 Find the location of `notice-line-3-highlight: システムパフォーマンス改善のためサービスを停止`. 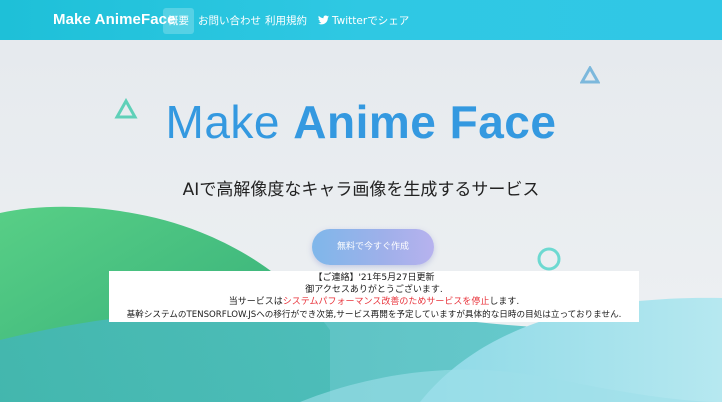

notice-line-3-highlight: システムパフォーマンス改善のためサービスを停止 is located at coordinates (386, 302).